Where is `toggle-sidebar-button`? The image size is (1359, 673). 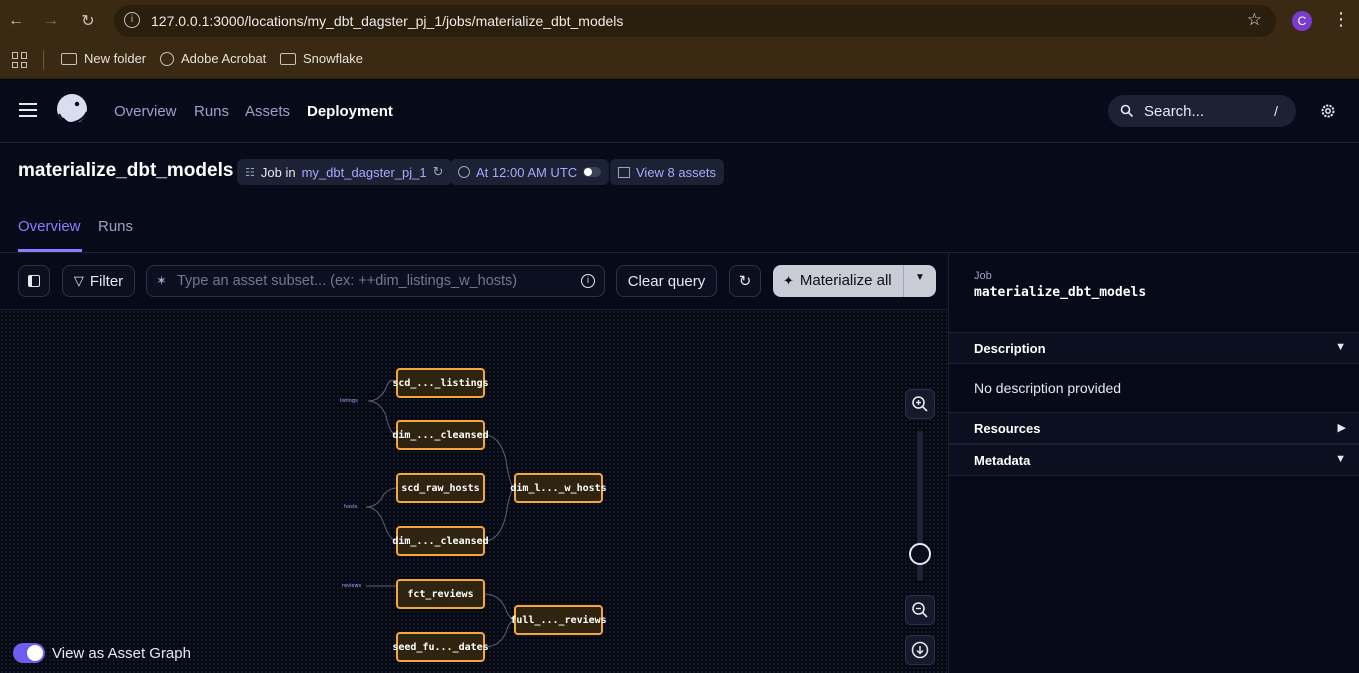
toggle-sidebar-button is located at coordinates (34, 281).